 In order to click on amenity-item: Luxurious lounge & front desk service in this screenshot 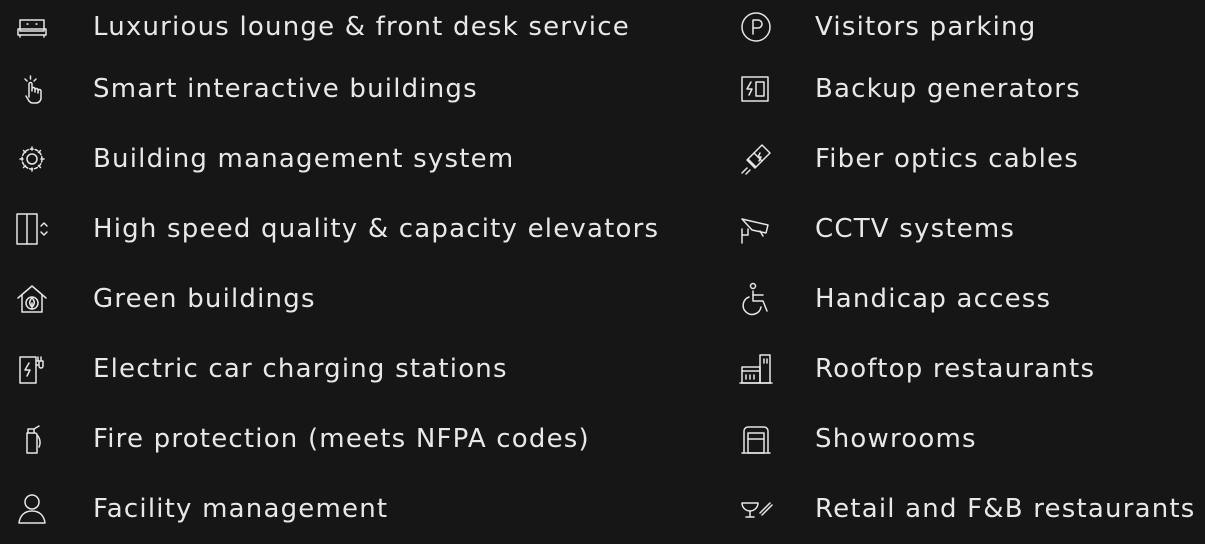, I will do `click(321, 27)`.